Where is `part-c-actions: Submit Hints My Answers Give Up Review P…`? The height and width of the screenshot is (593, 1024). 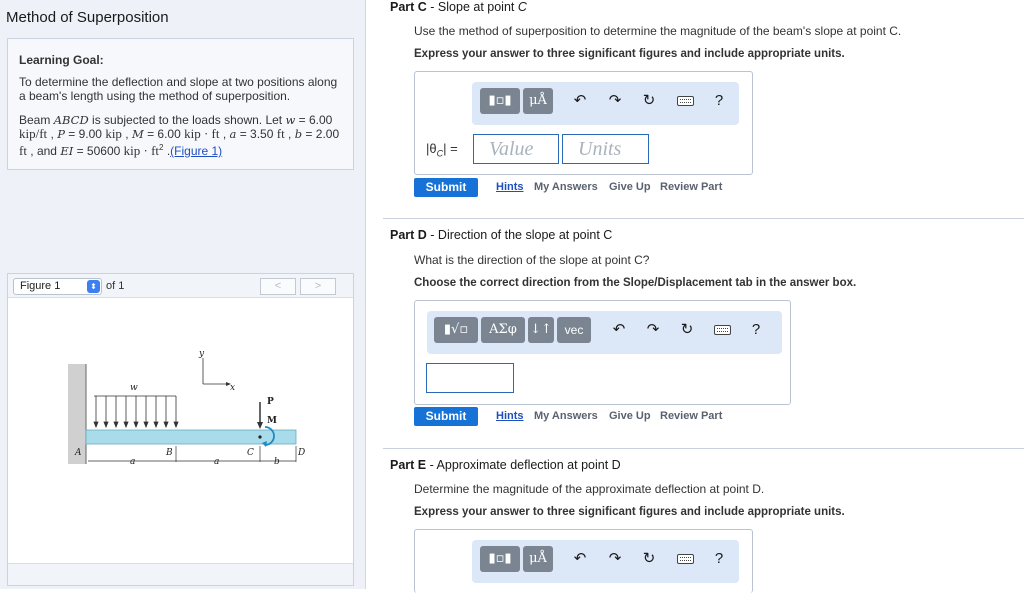 part-c-actions: Submit Hints My Answers Give Up Review P… is located at coordinates (614, 188).